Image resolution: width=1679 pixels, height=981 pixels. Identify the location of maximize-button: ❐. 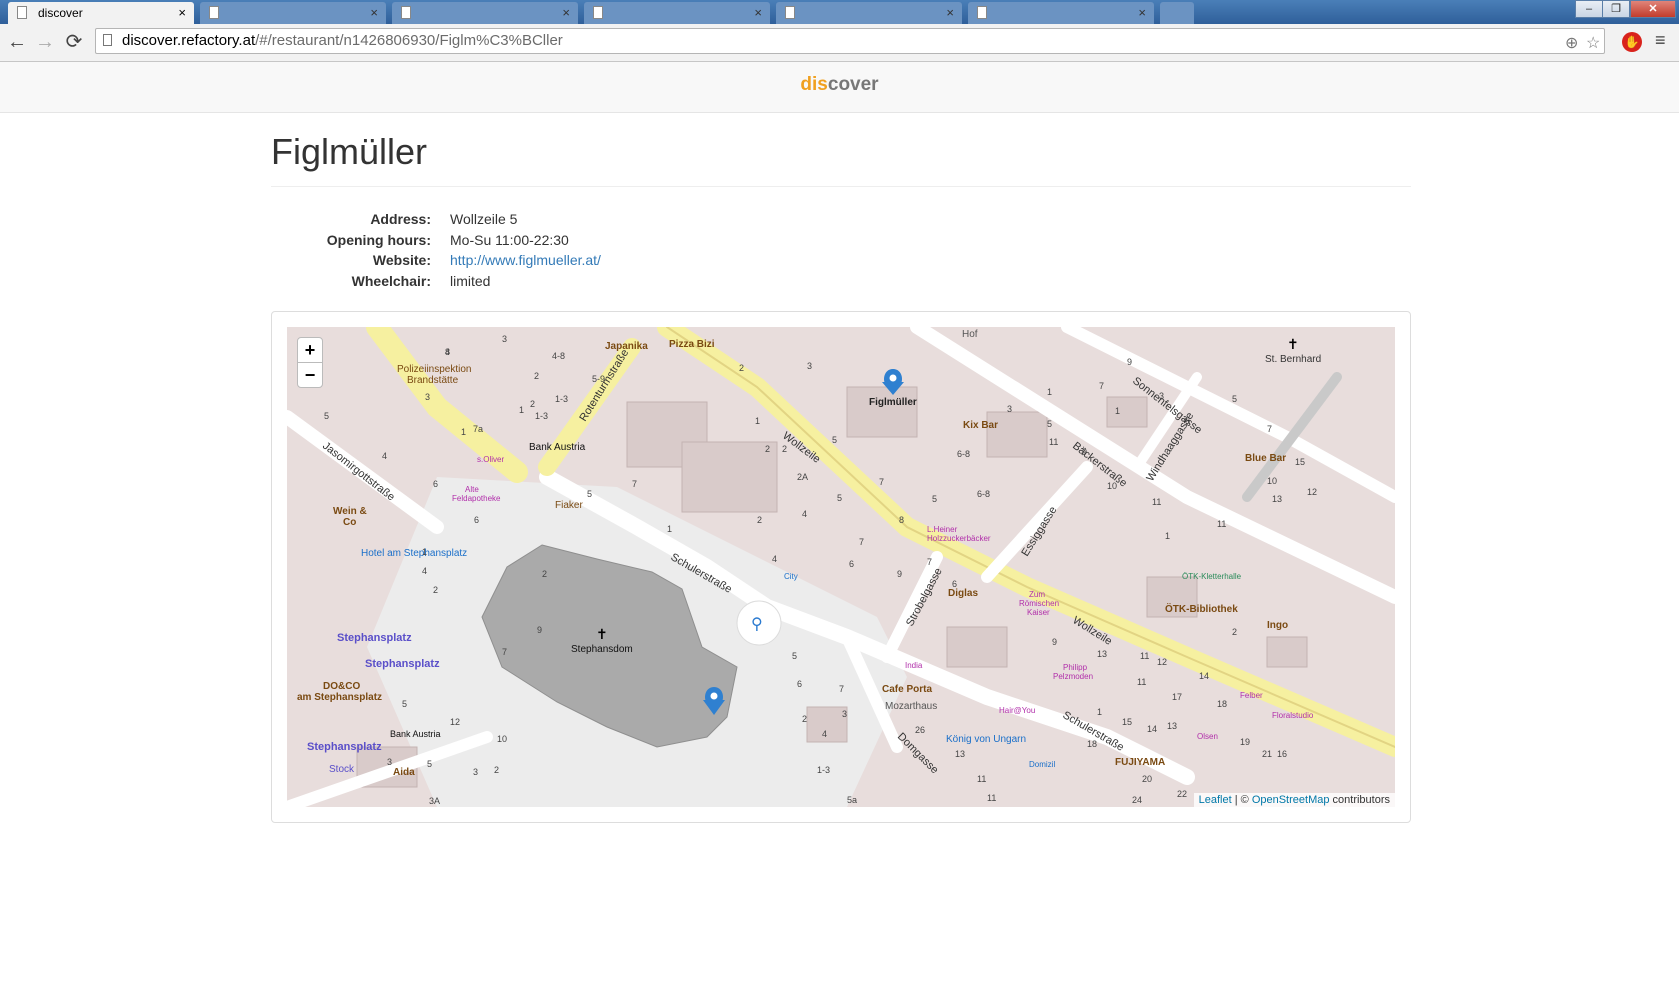
(1616, 9).